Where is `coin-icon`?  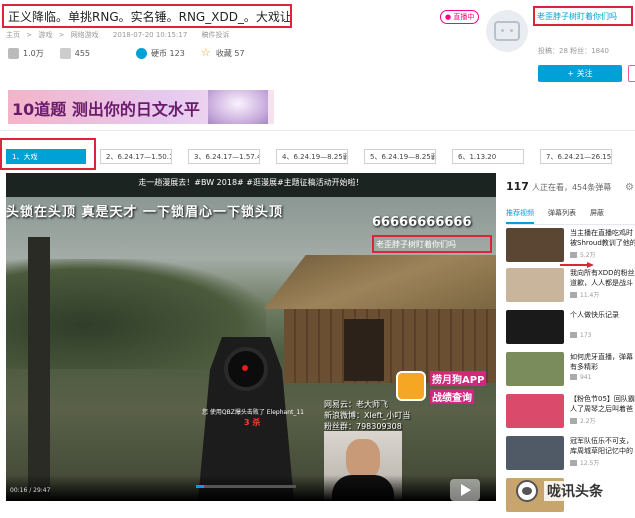
coin-icon is located at coordinates (142, 53).